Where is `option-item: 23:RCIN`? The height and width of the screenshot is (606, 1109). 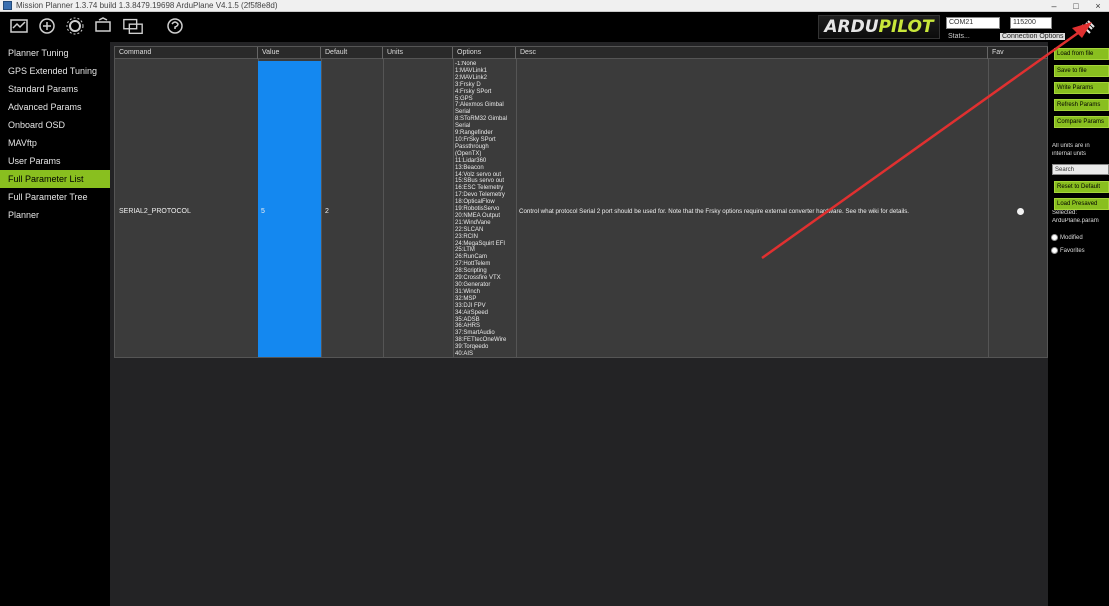 option-item: 23:RCIN is located at coordinates (467, 236).